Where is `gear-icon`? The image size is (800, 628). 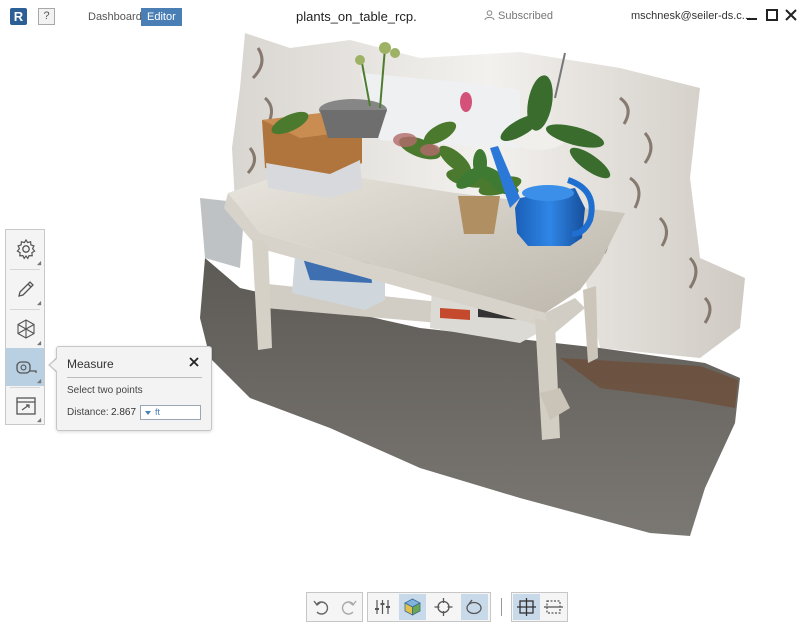
gear-icon is located at coordinates (26, 249).